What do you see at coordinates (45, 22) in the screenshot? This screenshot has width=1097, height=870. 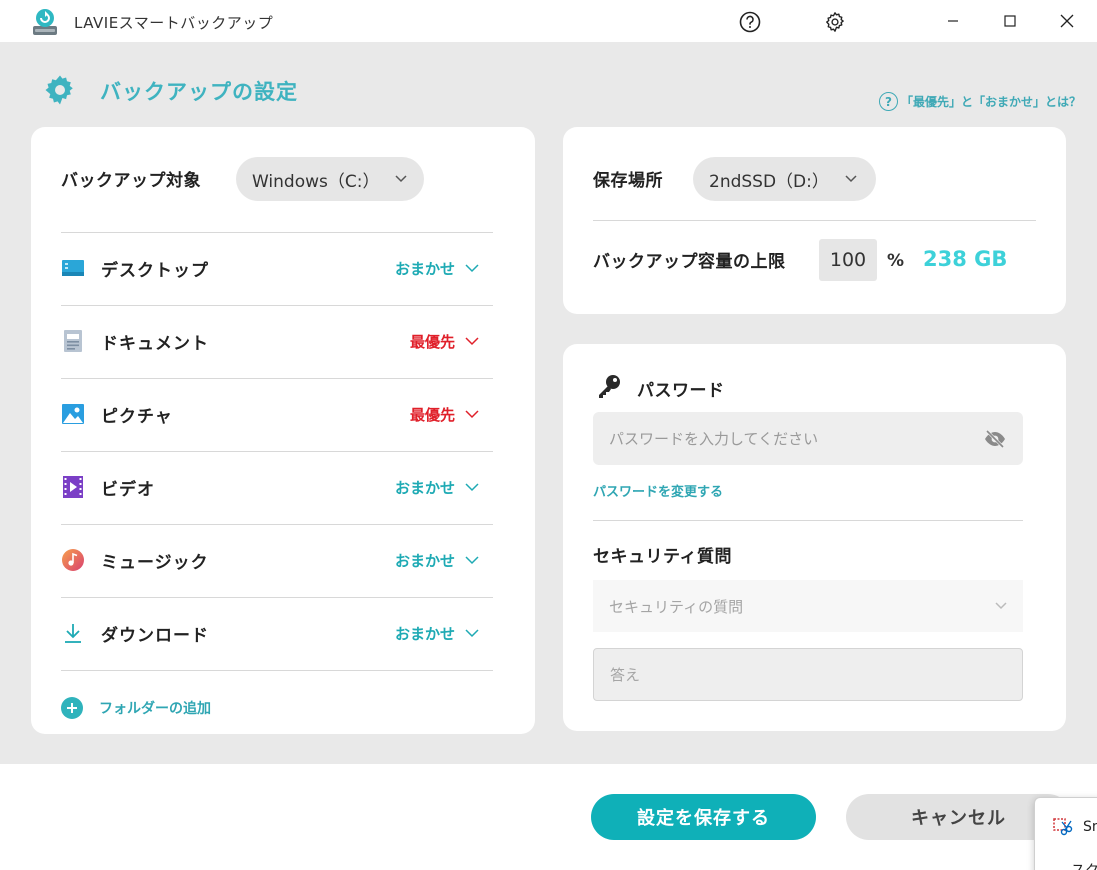 I see `app-logo-icon` at bounding box center [45, 22].